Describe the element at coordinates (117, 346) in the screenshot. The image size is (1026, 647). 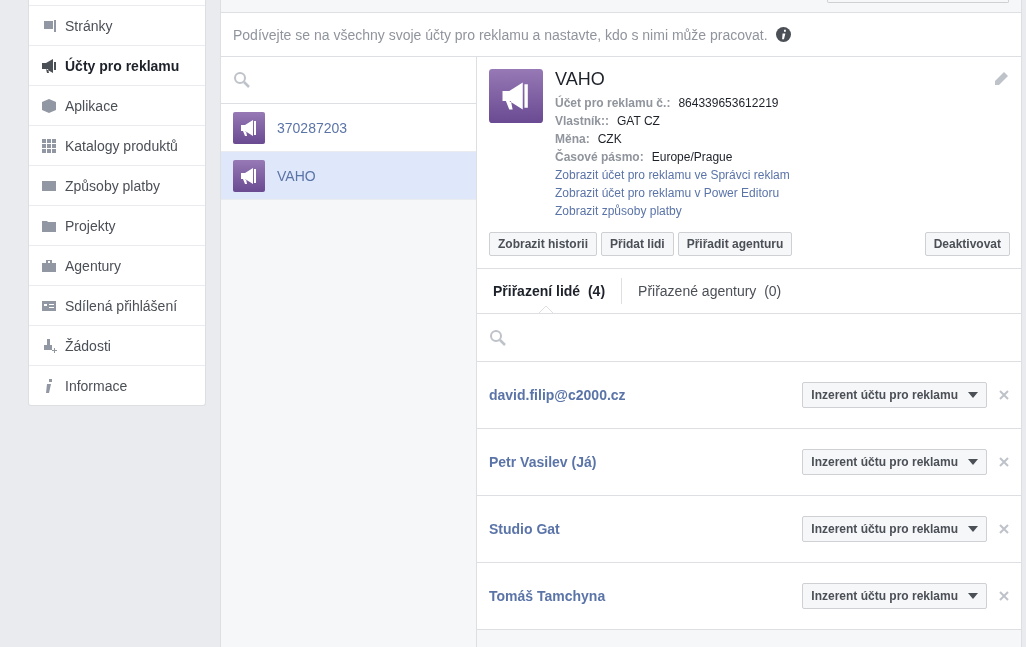
I see `sidebar-item: Žádosti` at that location.